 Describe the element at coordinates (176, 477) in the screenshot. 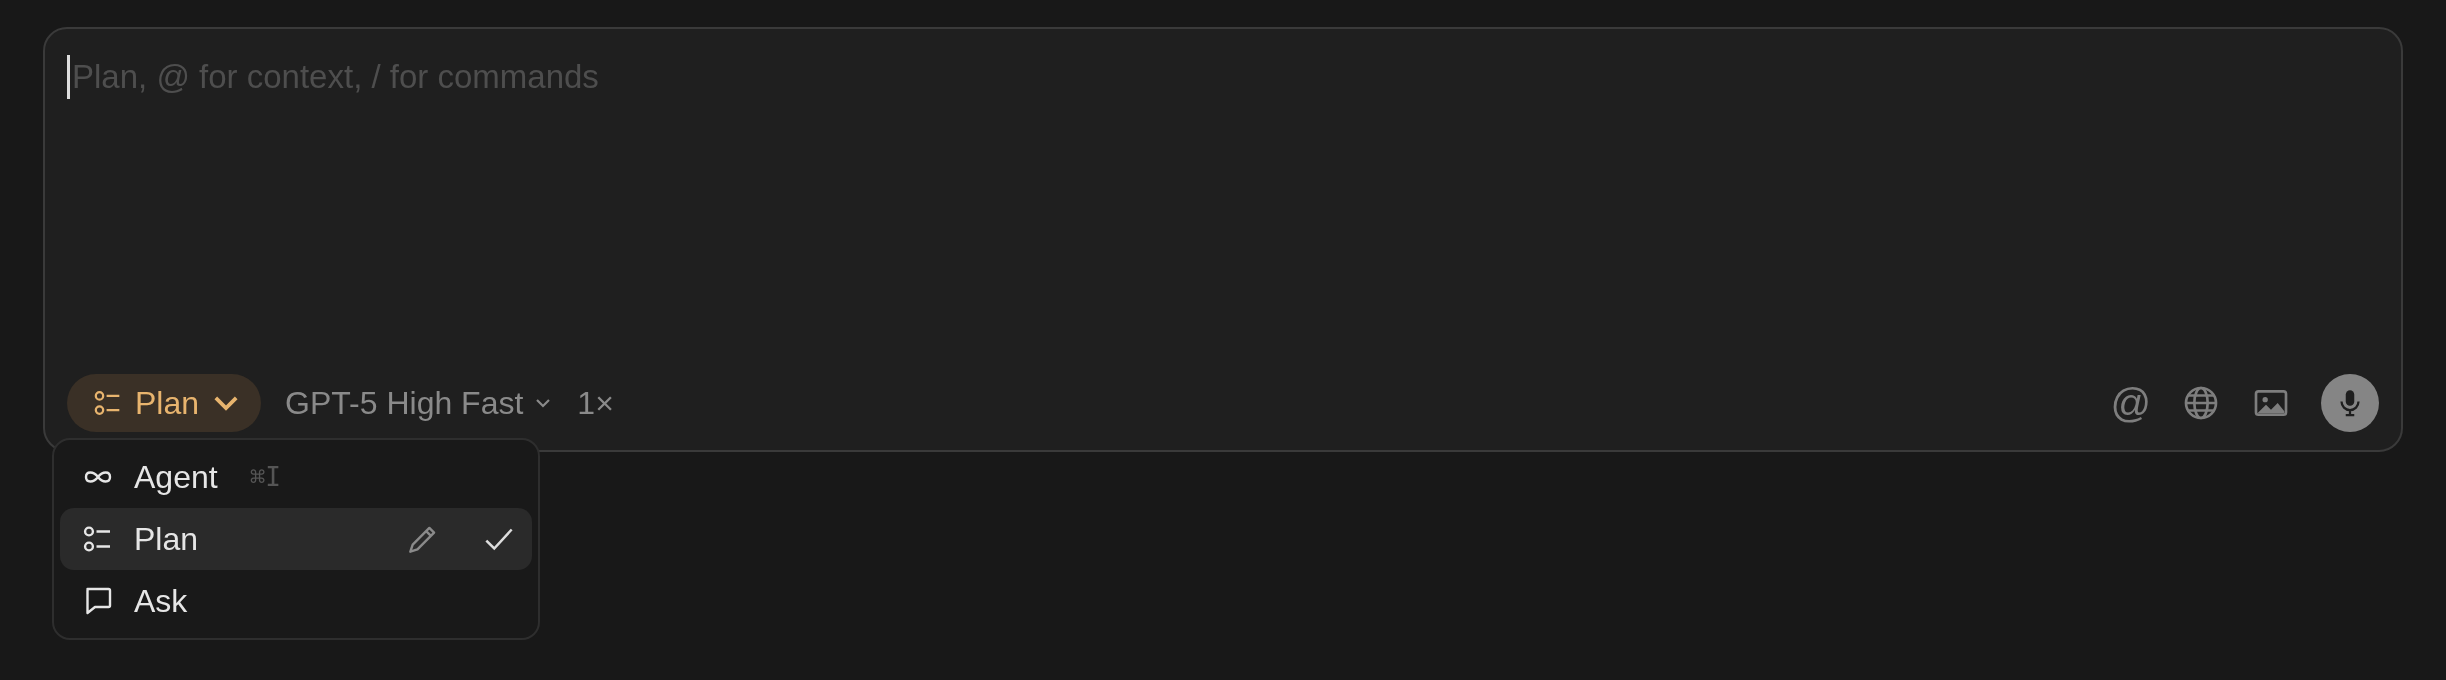

I see `menu-item-label: Agent` at that location.